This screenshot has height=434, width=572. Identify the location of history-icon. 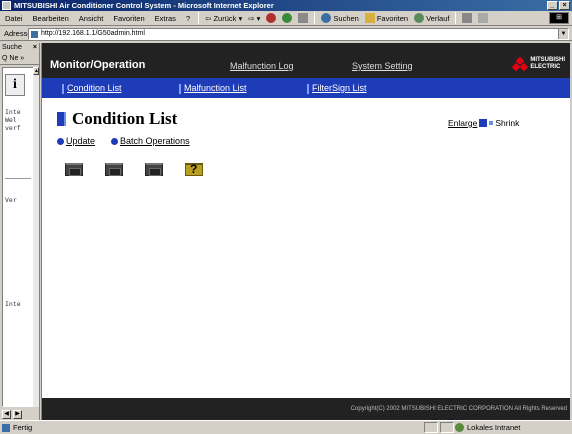
(419, 18).